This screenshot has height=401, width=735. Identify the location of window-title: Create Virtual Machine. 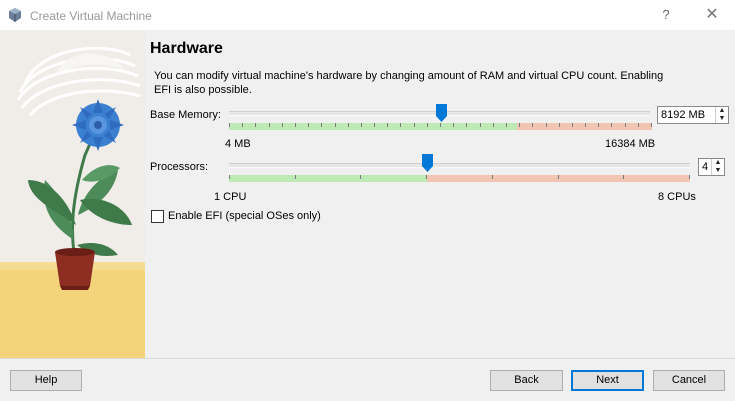
(91, 16).